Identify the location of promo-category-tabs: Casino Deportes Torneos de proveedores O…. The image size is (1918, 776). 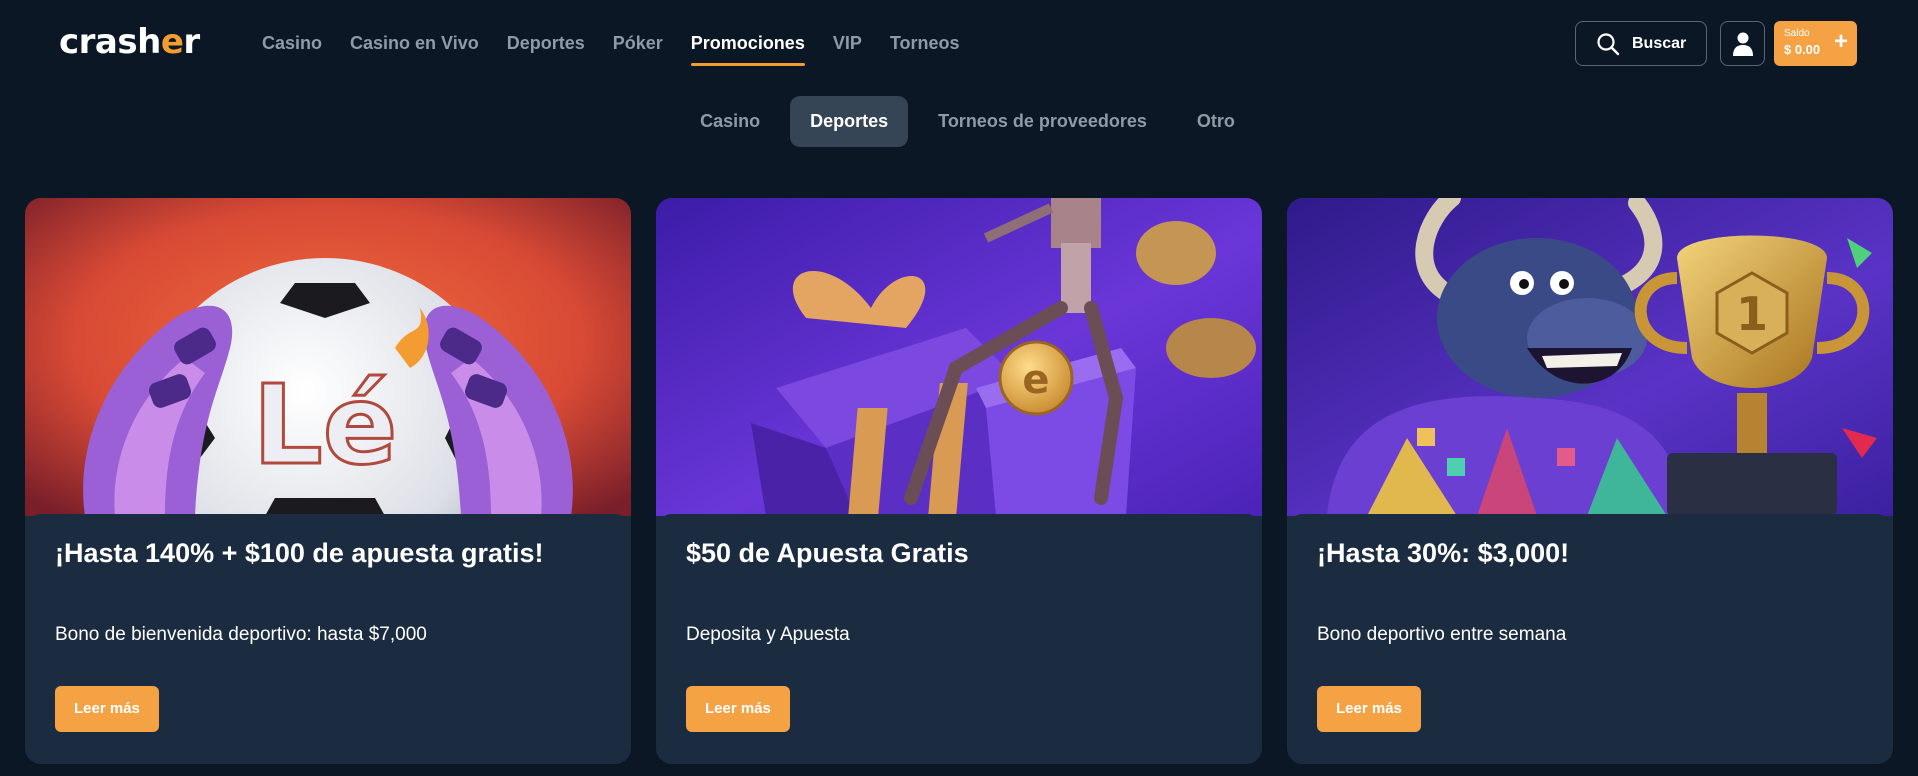
(959, 121).